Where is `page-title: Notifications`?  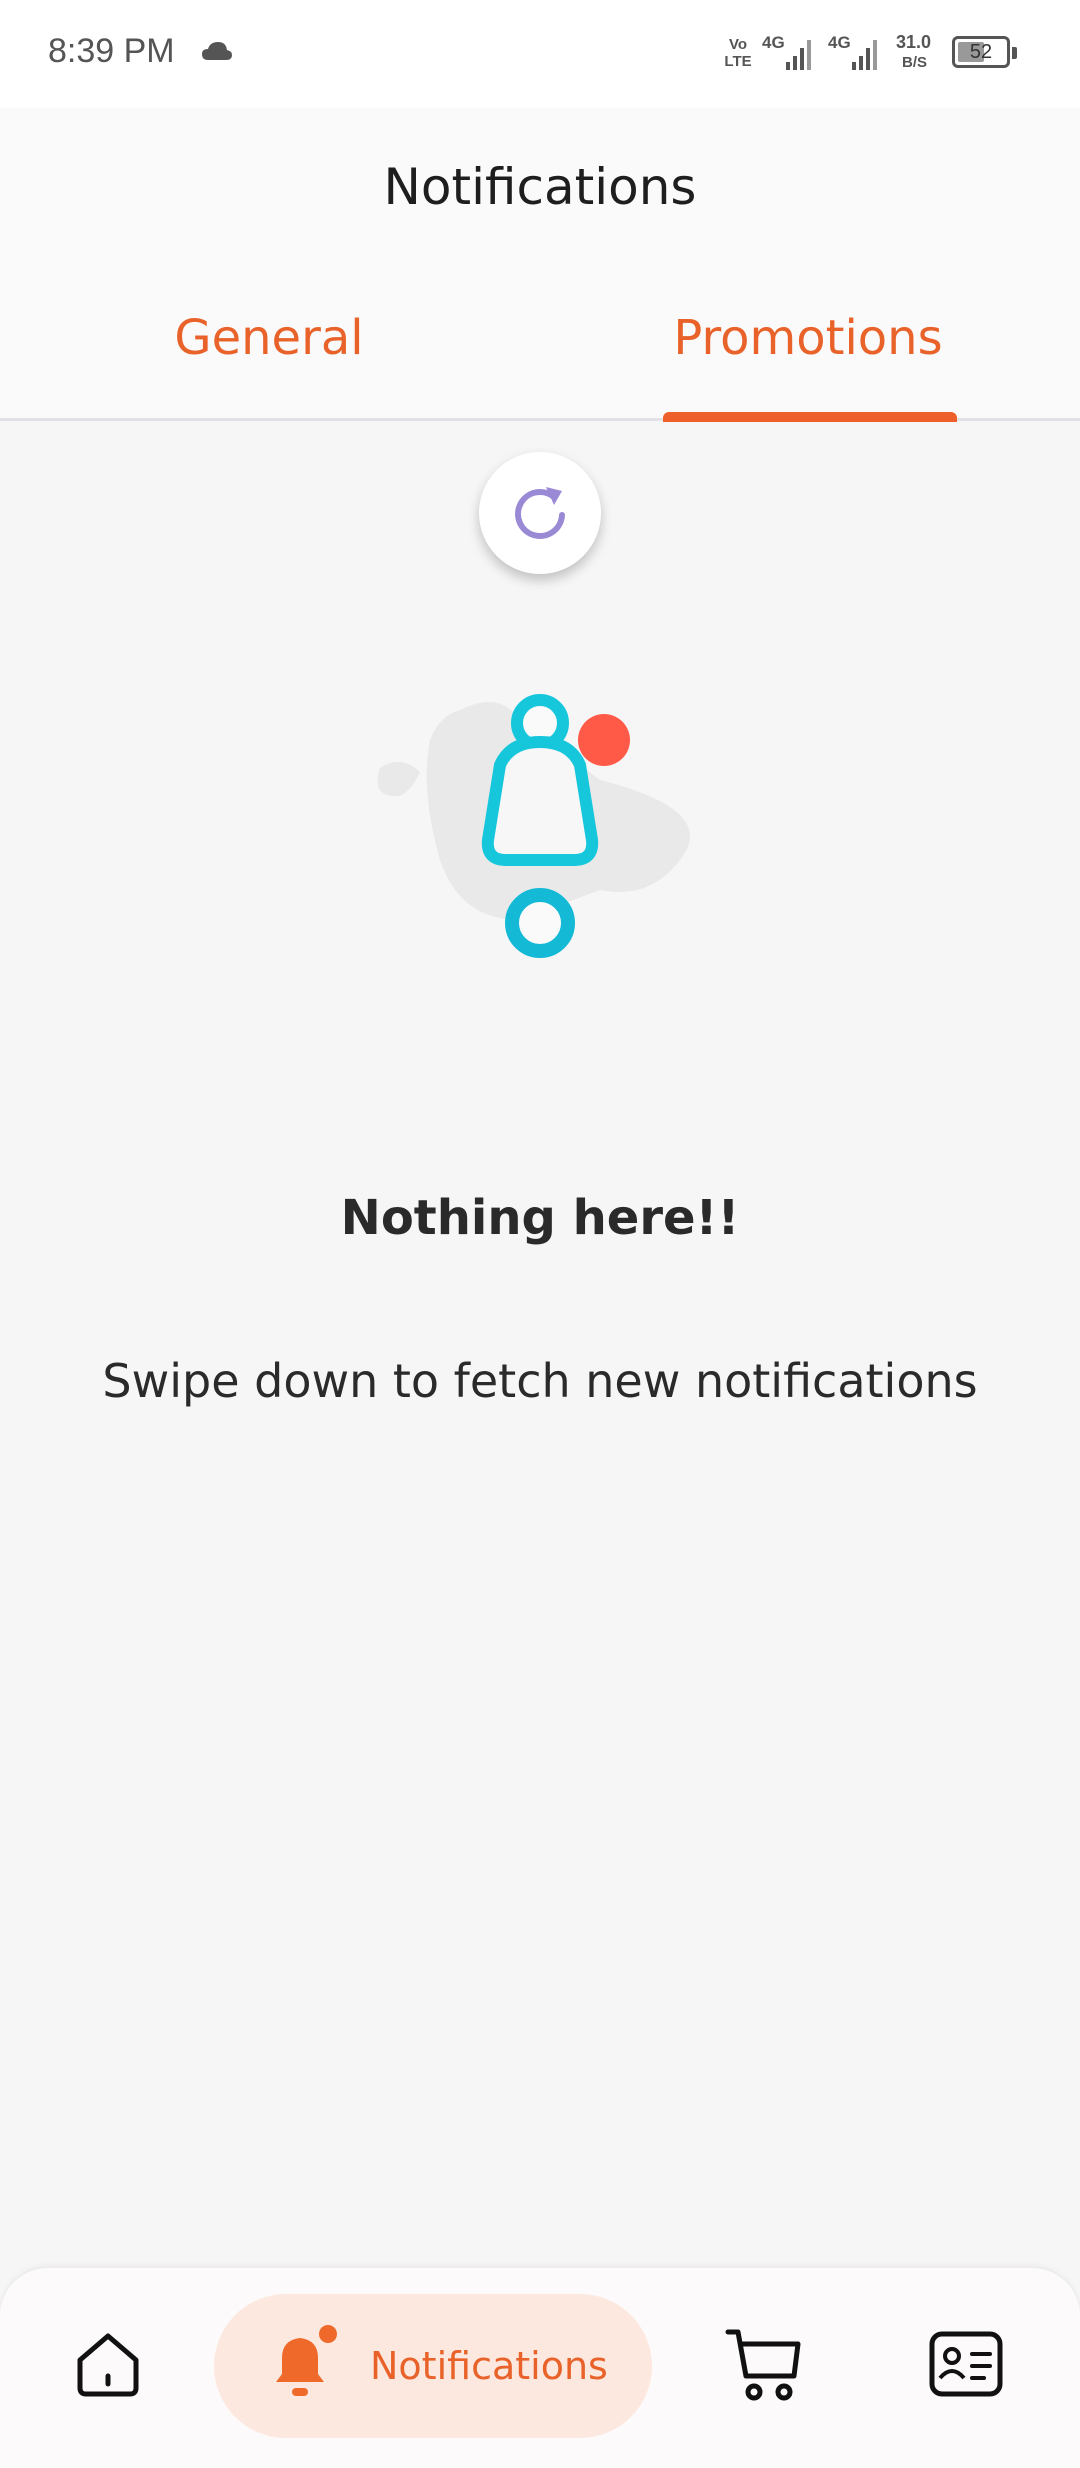 page-title: Notifications is located at coordinates (540, 187).